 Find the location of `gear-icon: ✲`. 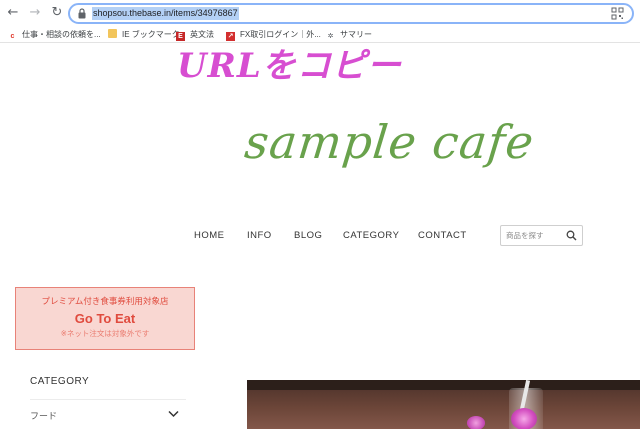

gear-icon: ✲ is located at coordinates (330, 36).